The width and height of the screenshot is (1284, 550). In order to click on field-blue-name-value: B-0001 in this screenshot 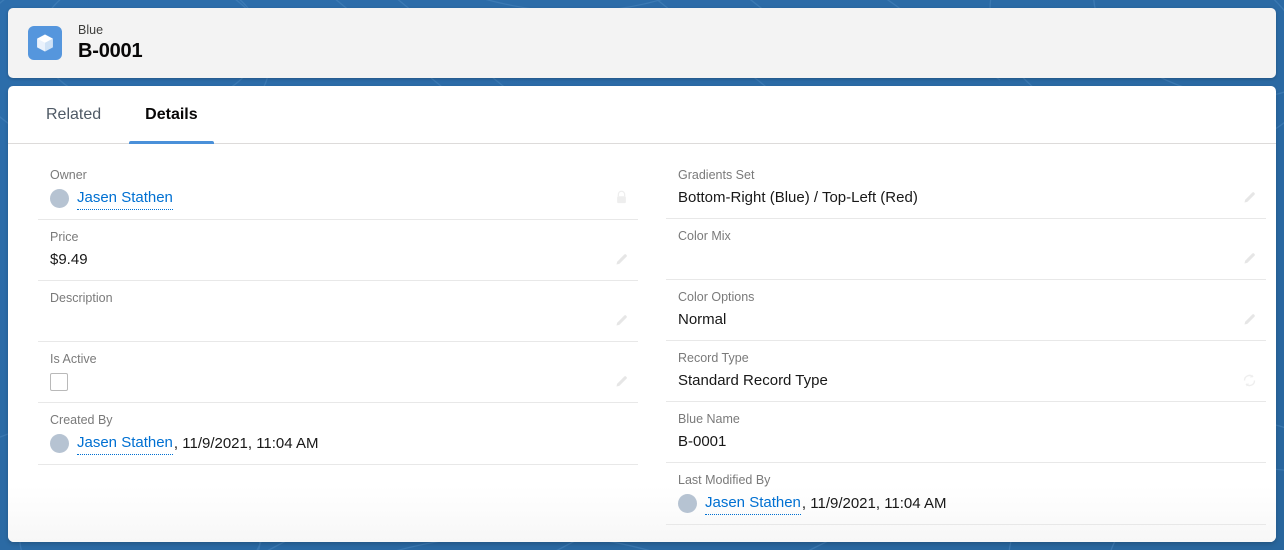, I will do `click(702, 441)`.